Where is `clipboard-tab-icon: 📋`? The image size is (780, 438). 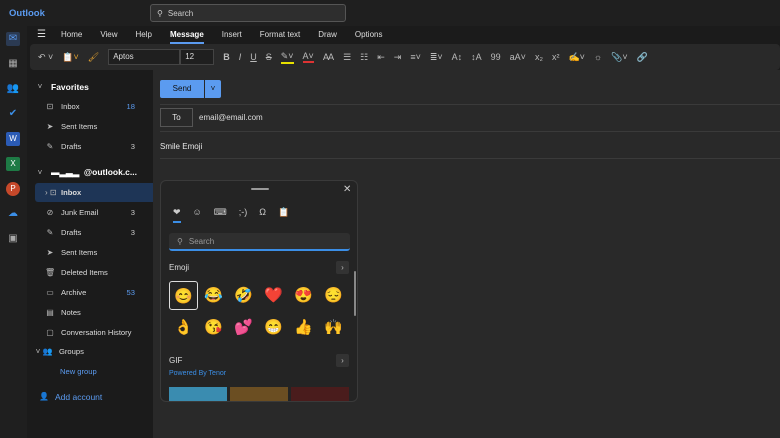
clipboard-tab-icon: 📋 is located at coordinates (283, 215).